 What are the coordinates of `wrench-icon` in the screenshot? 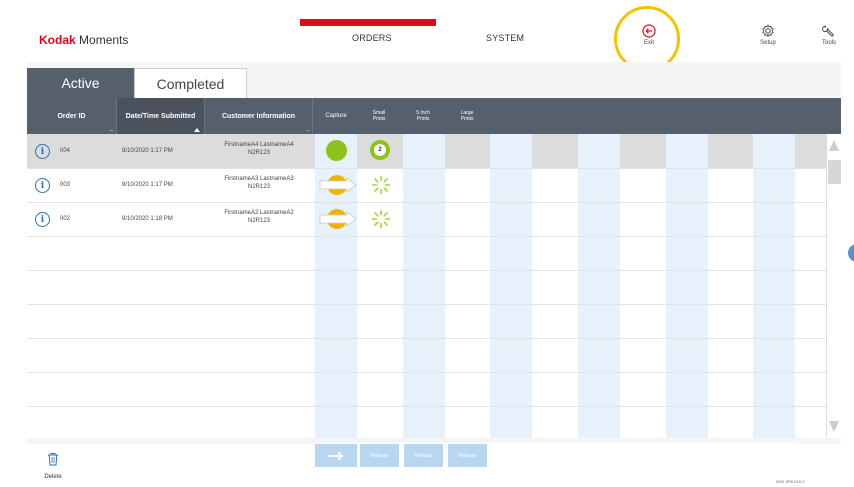 It's located at (828, 31).